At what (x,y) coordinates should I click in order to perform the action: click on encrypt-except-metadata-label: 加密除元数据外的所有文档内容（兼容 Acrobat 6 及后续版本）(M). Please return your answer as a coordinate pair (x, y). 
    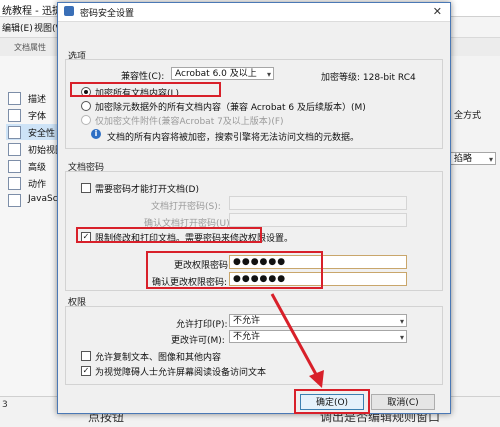
    Looking at the image, I should click on (230, 108).